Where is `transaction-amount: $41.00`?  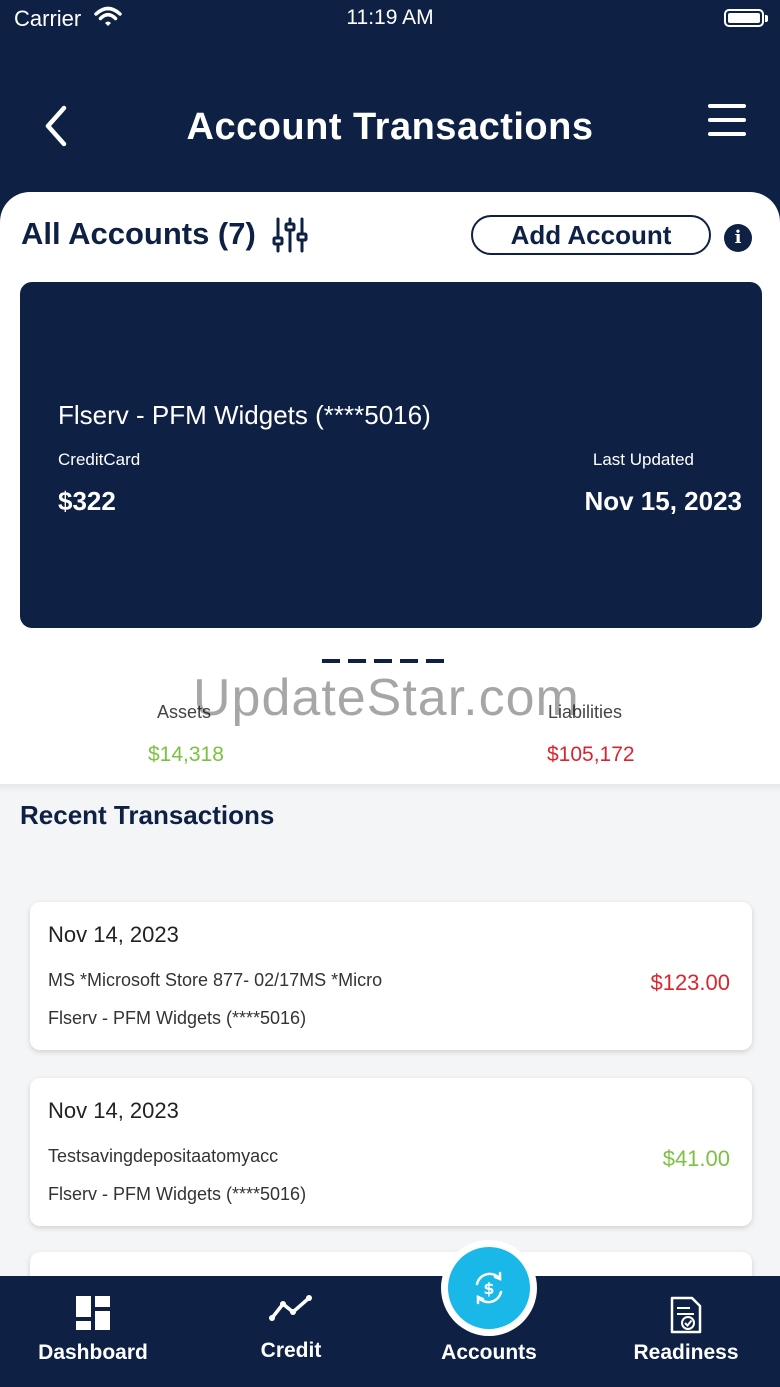
transaction-amount: $41.00 is located at coordinates (696, 1158).